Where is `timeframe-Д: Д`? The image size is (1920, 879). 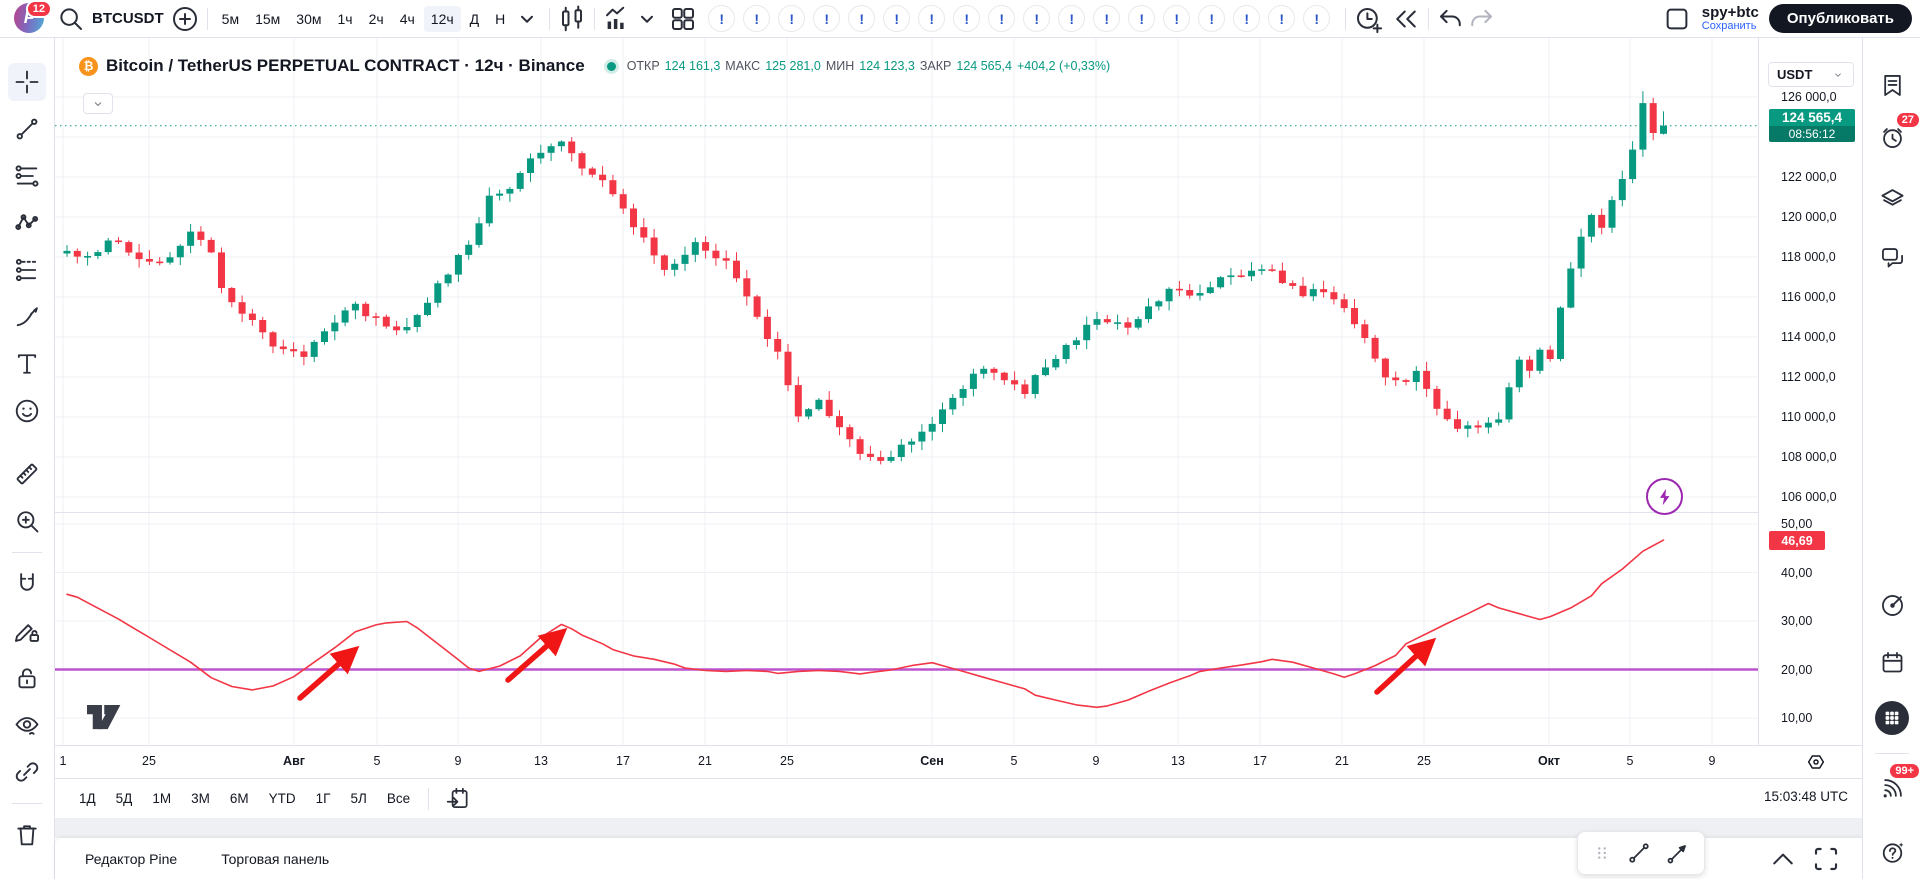 timeframe-Д: Д is located at coordinates (474, 19).